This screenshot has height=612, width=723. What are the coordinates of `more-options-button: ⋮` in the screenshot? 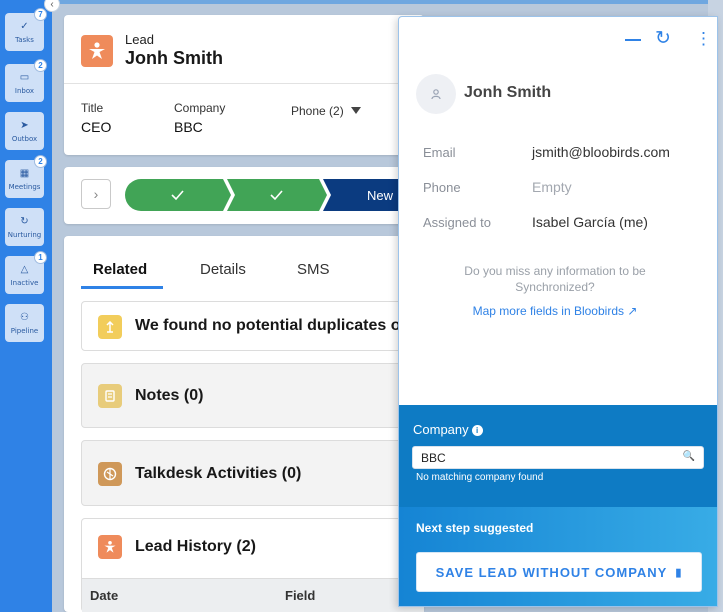 It's located at (703, 39).